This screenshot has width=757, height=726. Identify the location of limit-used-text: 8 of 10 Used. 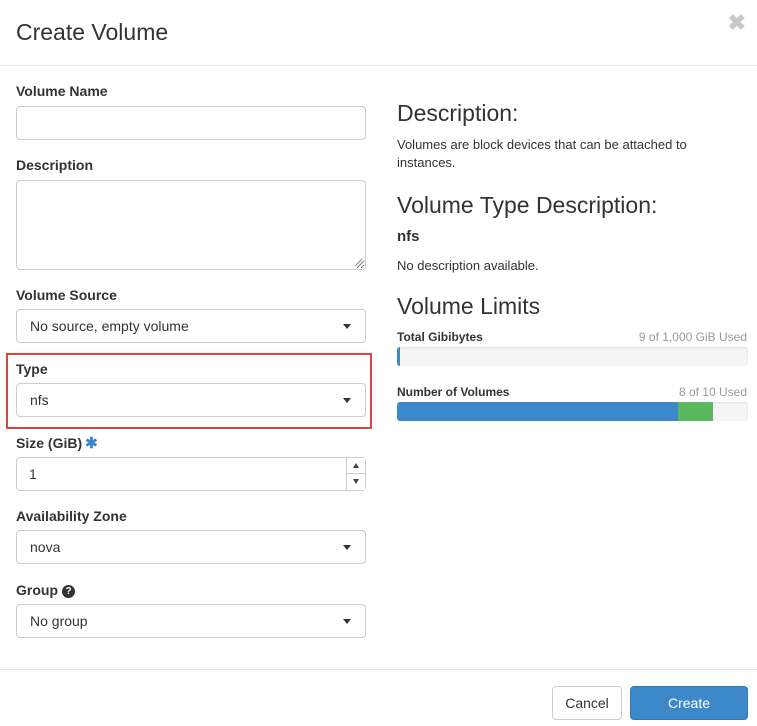
(712, 392).